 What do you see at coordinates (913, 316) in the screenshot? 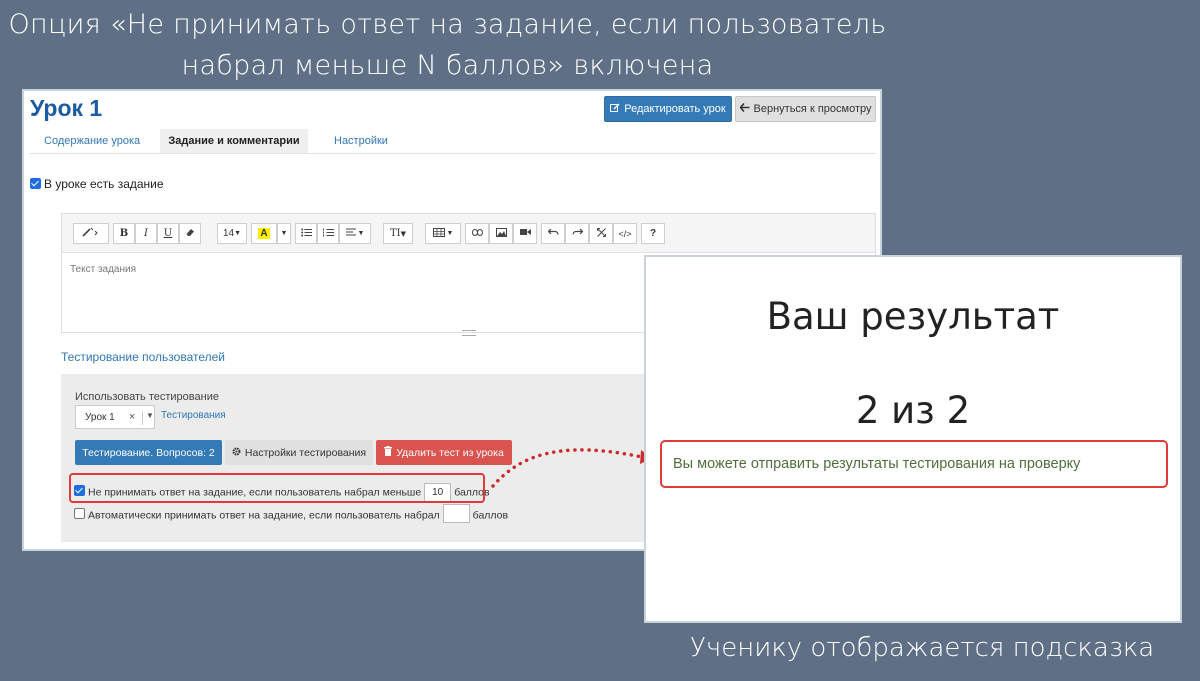
I see `result-title: Ваш результат` at bounding box center [913, 316].